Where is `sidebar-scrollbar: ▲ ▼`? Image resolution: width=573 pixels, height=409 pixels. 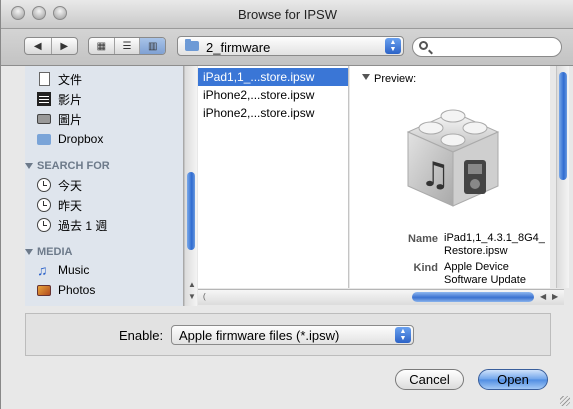
sidebar-scrollbar: ▲ ▼ is located at coordinates (190, 186).